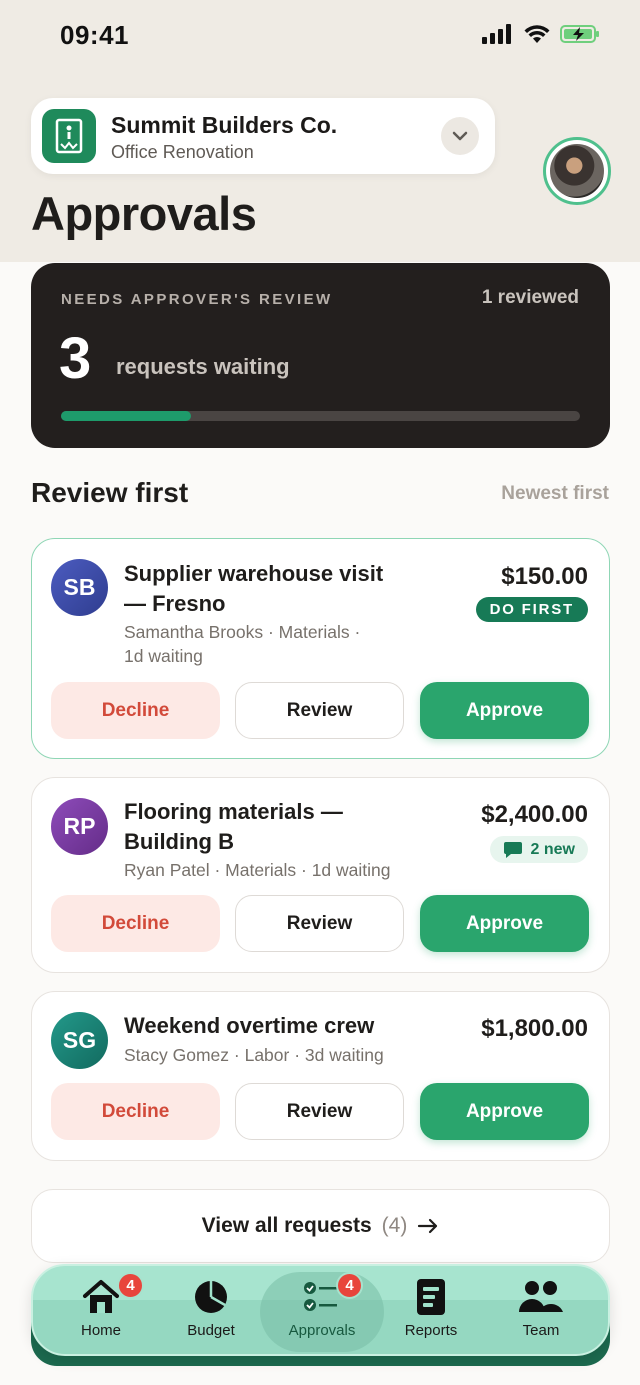  What do you see at coordinates (179, 841) in the screenshot?
I see `request-title-line: Building B` at bounding box center [179, 841].